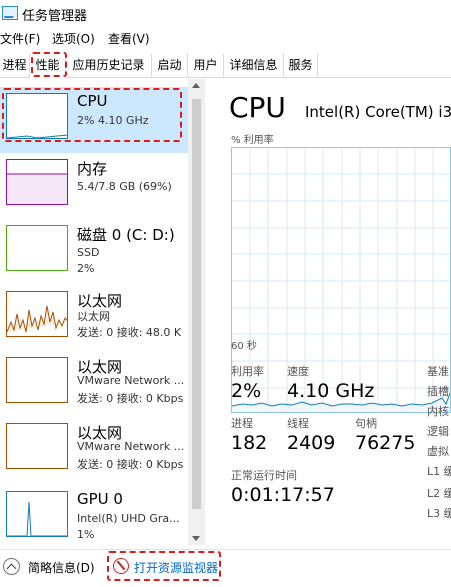 The image size is (451, 587). Describe the element at coordinates (311, 443) in the screenshot. I see `threads-value: 2409` at that location.